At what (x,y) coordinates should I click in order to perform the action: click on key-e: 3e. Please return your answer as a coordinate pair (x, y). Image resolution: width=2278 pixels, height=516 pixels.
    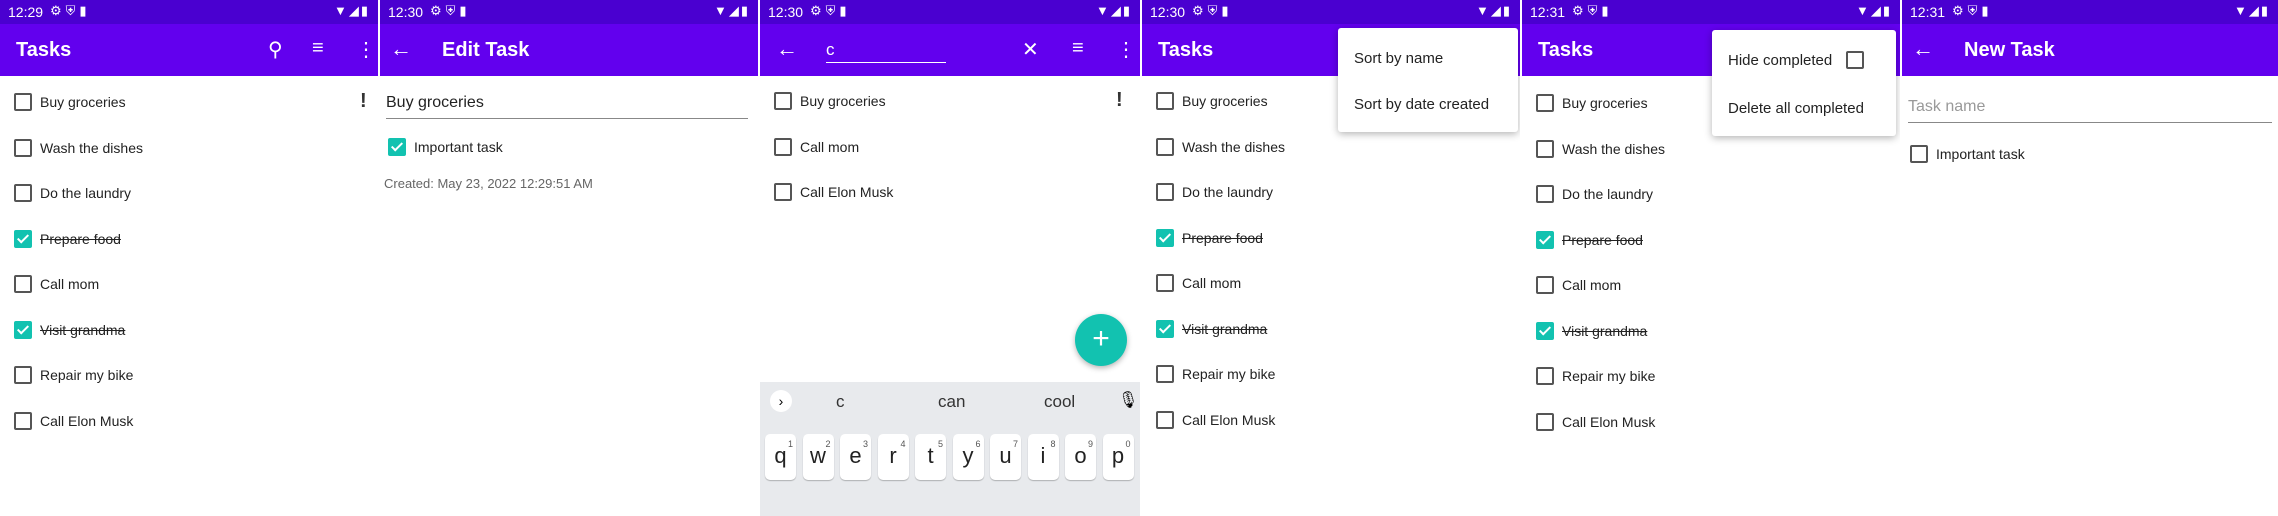
    Looking at the image, I should click on (855, 457).